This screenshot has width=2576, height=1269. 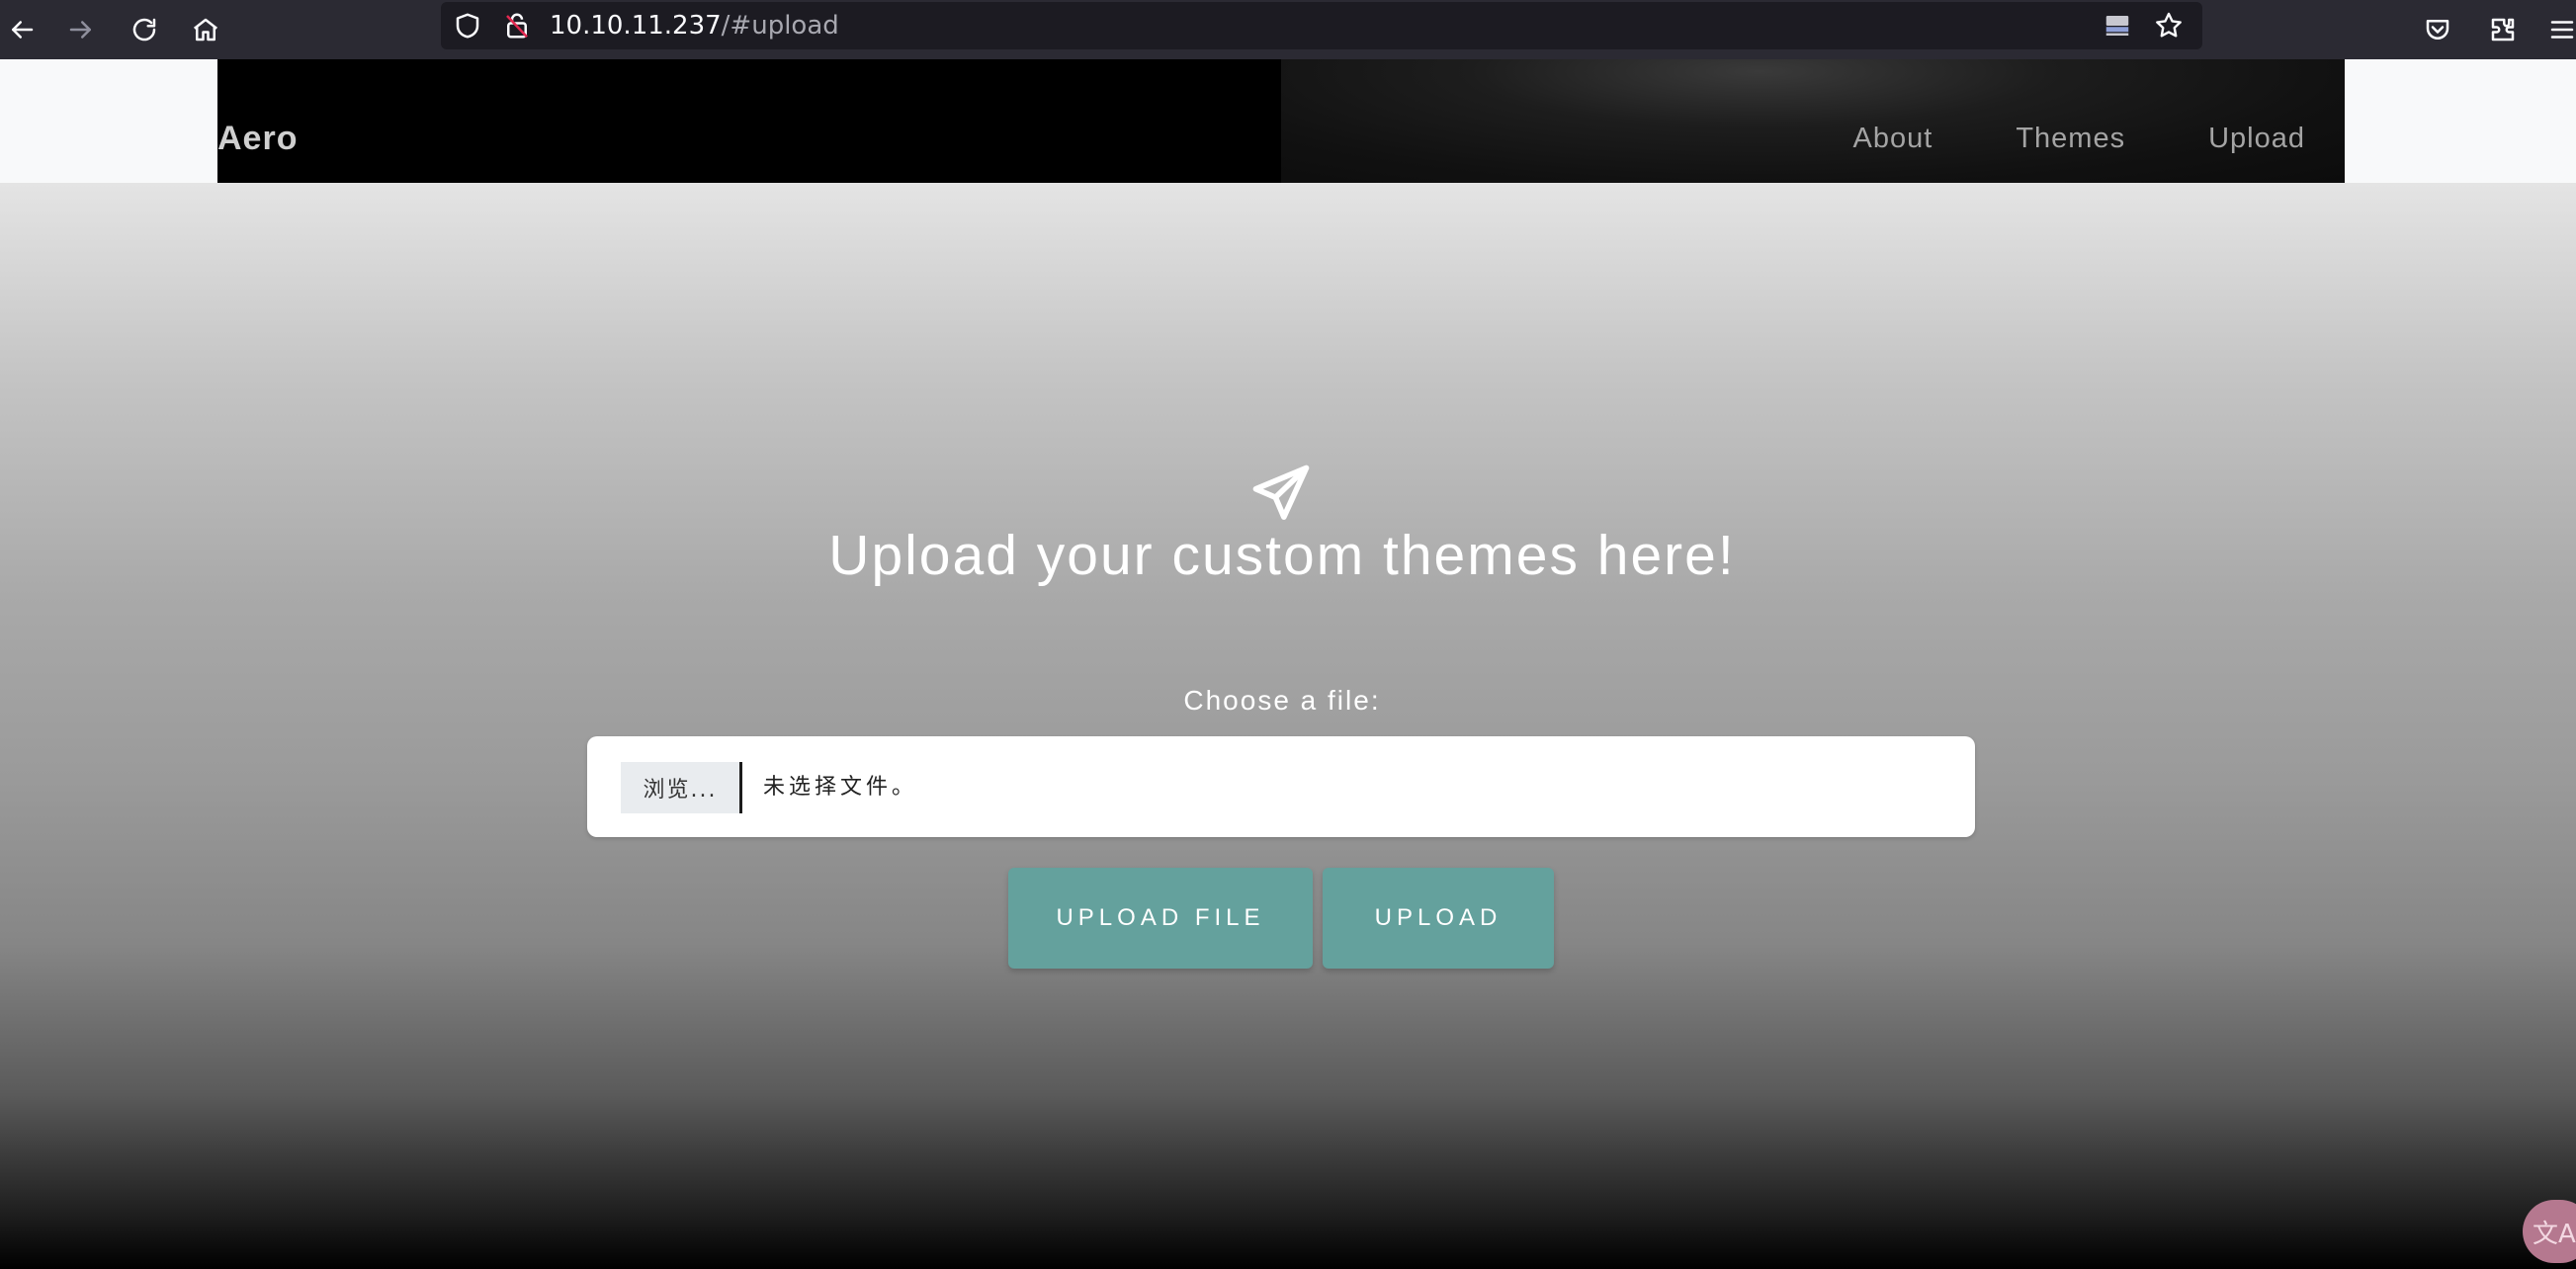 I want to click on paper-plane-icon, so click(x=1281, y=492).